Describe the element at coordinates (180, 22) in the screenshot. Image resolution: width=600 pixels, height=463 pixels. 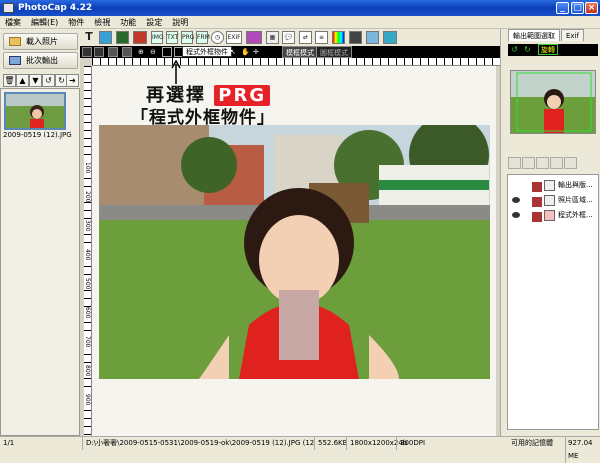
I see `menu-help: 說明` at that location.